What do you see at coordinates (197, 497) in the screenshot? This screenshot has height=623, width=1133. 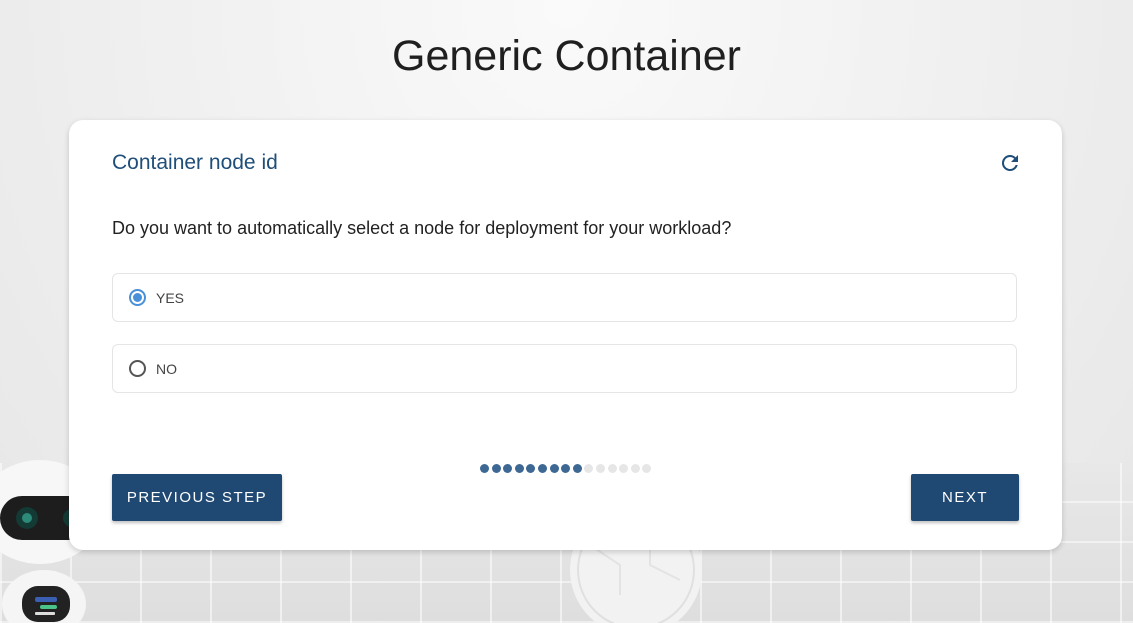 I see `previous-step-button: PREVIOUS STEP` at bounding box center [197, 497].